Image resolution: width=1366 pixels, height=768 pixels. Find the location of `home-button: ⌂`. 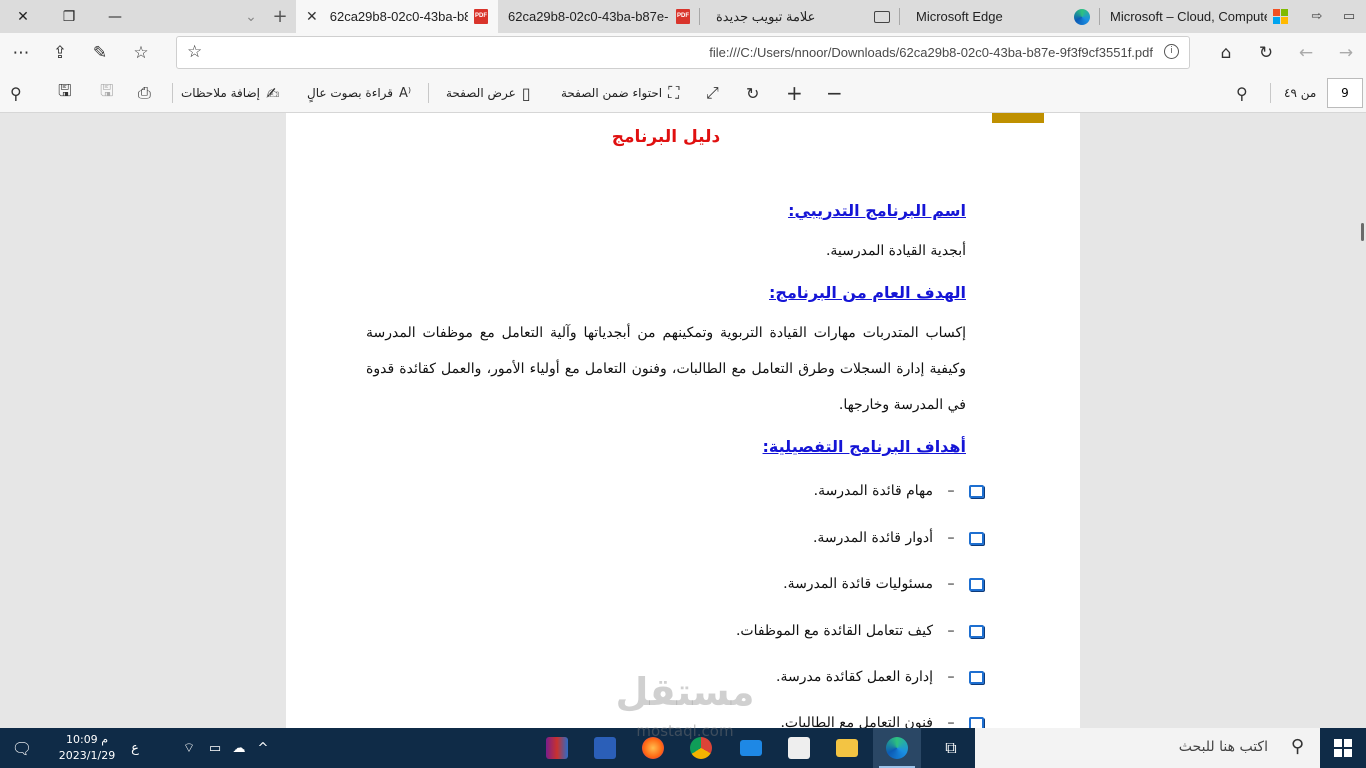

home-button: ⌂ is located at coordinates (1226, 53).